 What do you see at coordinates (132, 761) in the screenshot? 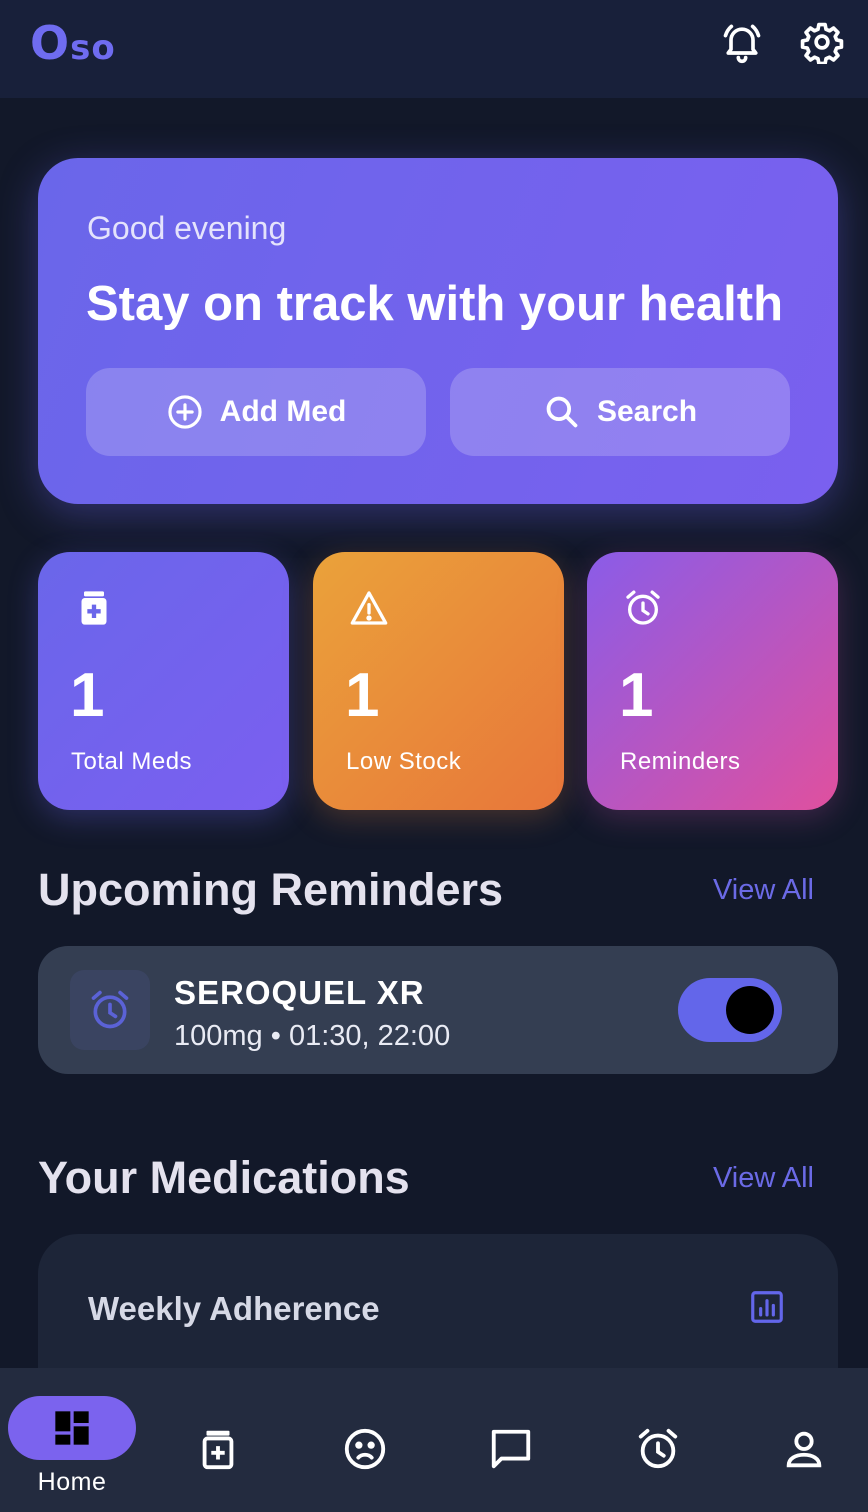
I see `total-meds-label: Total Meds` at bounding box center [132, 761].